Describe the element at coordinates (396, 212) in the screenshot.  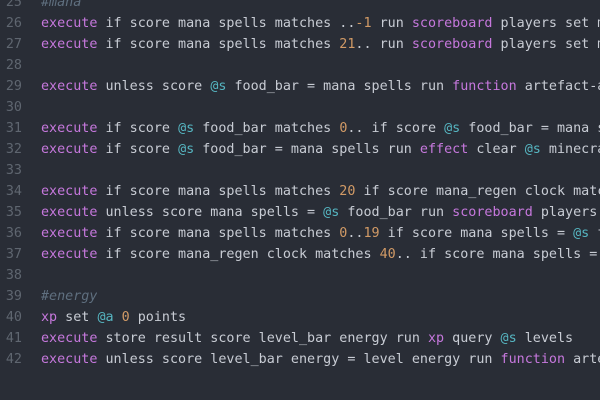
I see `text-token: food_bar run` at that location.